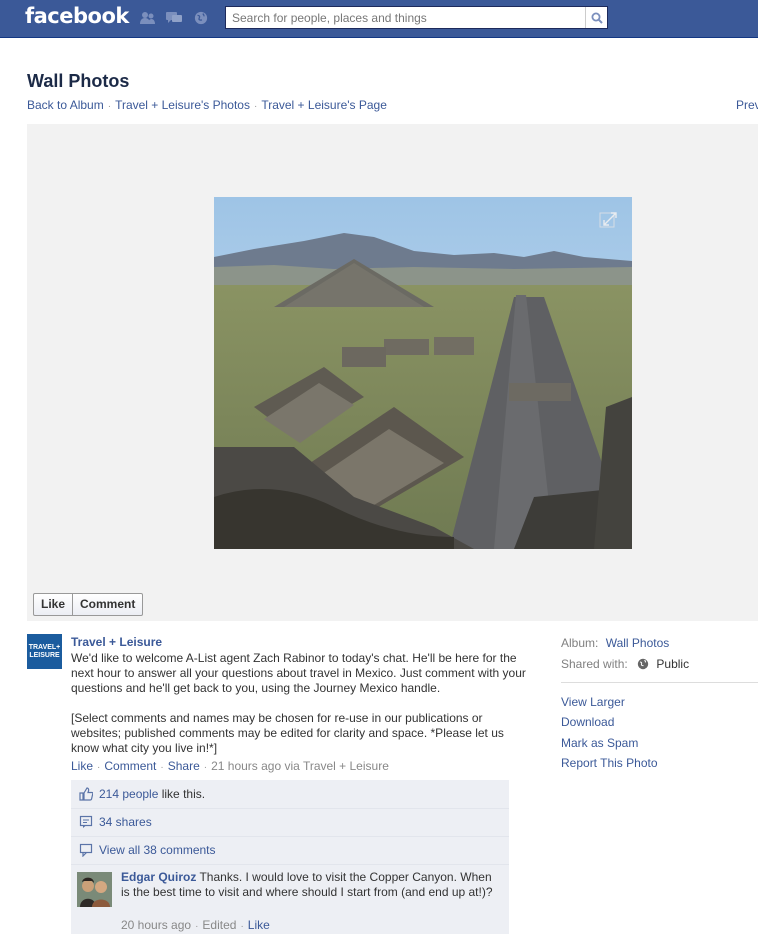  I want to click on commenter-avatar, so click(94, 889).